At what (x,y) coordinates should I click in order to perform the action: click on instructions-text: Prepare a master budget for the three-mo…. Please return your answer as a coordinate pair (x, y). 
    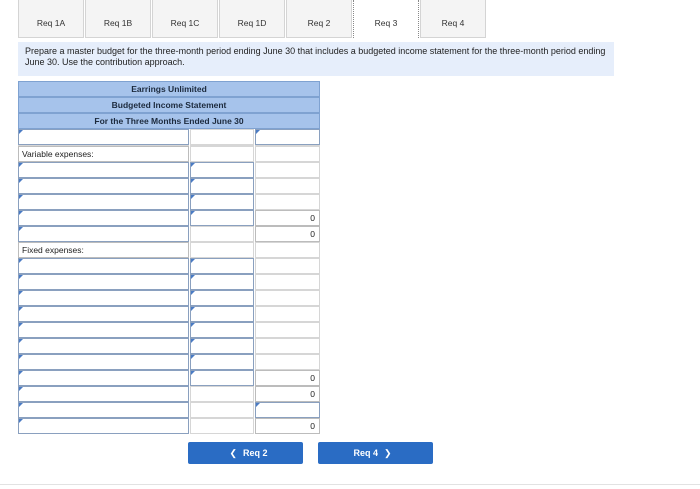
    Looking at the image, I should click on (316, 59).